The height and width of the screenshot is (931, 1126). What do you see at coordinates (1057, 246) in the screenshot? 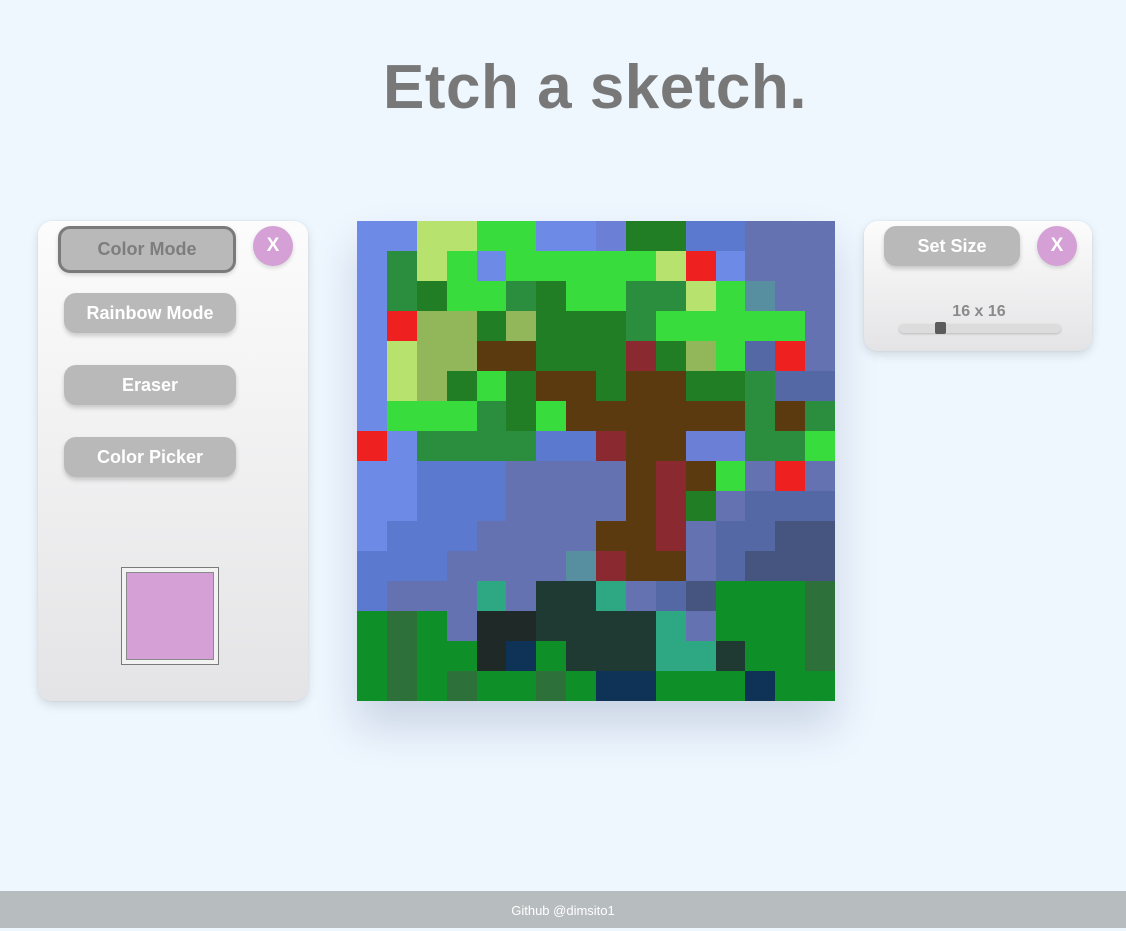
I see `close-size-panel-button: X` at bounding box center [1057, 246].